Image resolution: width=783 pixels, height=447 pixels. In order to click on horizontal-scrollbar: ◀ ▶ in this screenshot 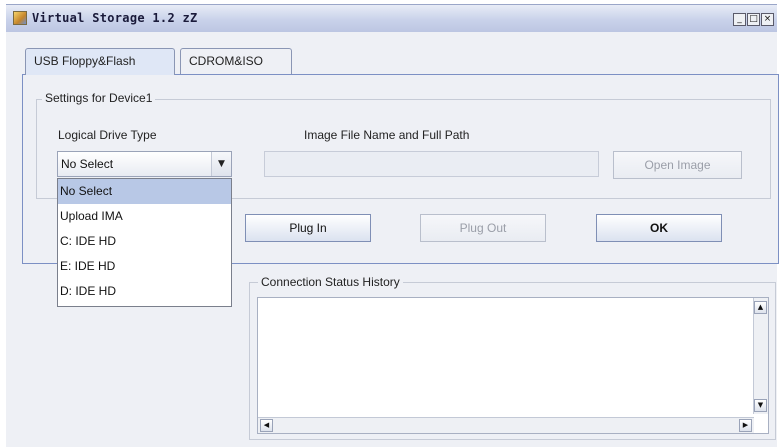, I will do `click(506, 425)`.